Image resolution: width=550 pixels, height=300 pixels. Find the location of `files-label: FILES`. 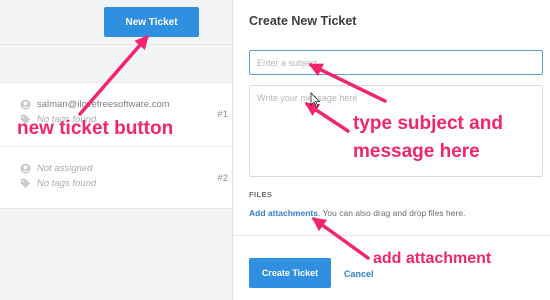

files-label: FILES is located at coordinates (261, 194).